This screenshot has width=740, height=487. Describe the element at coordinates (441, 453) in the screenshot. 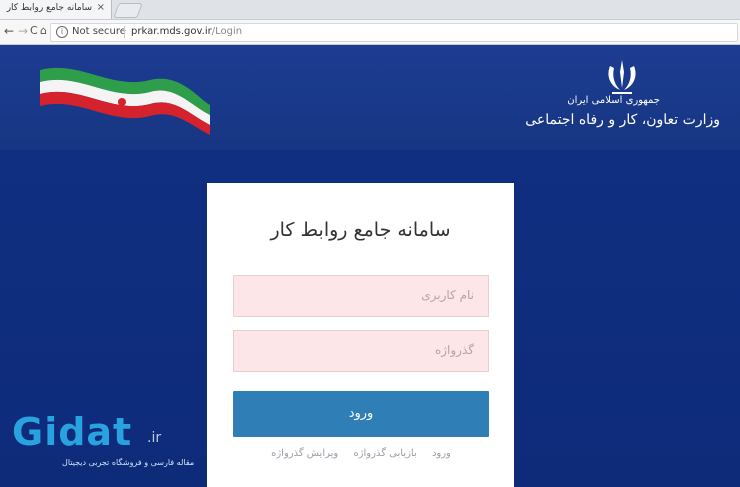

I see `link-login: ورود` at that location.